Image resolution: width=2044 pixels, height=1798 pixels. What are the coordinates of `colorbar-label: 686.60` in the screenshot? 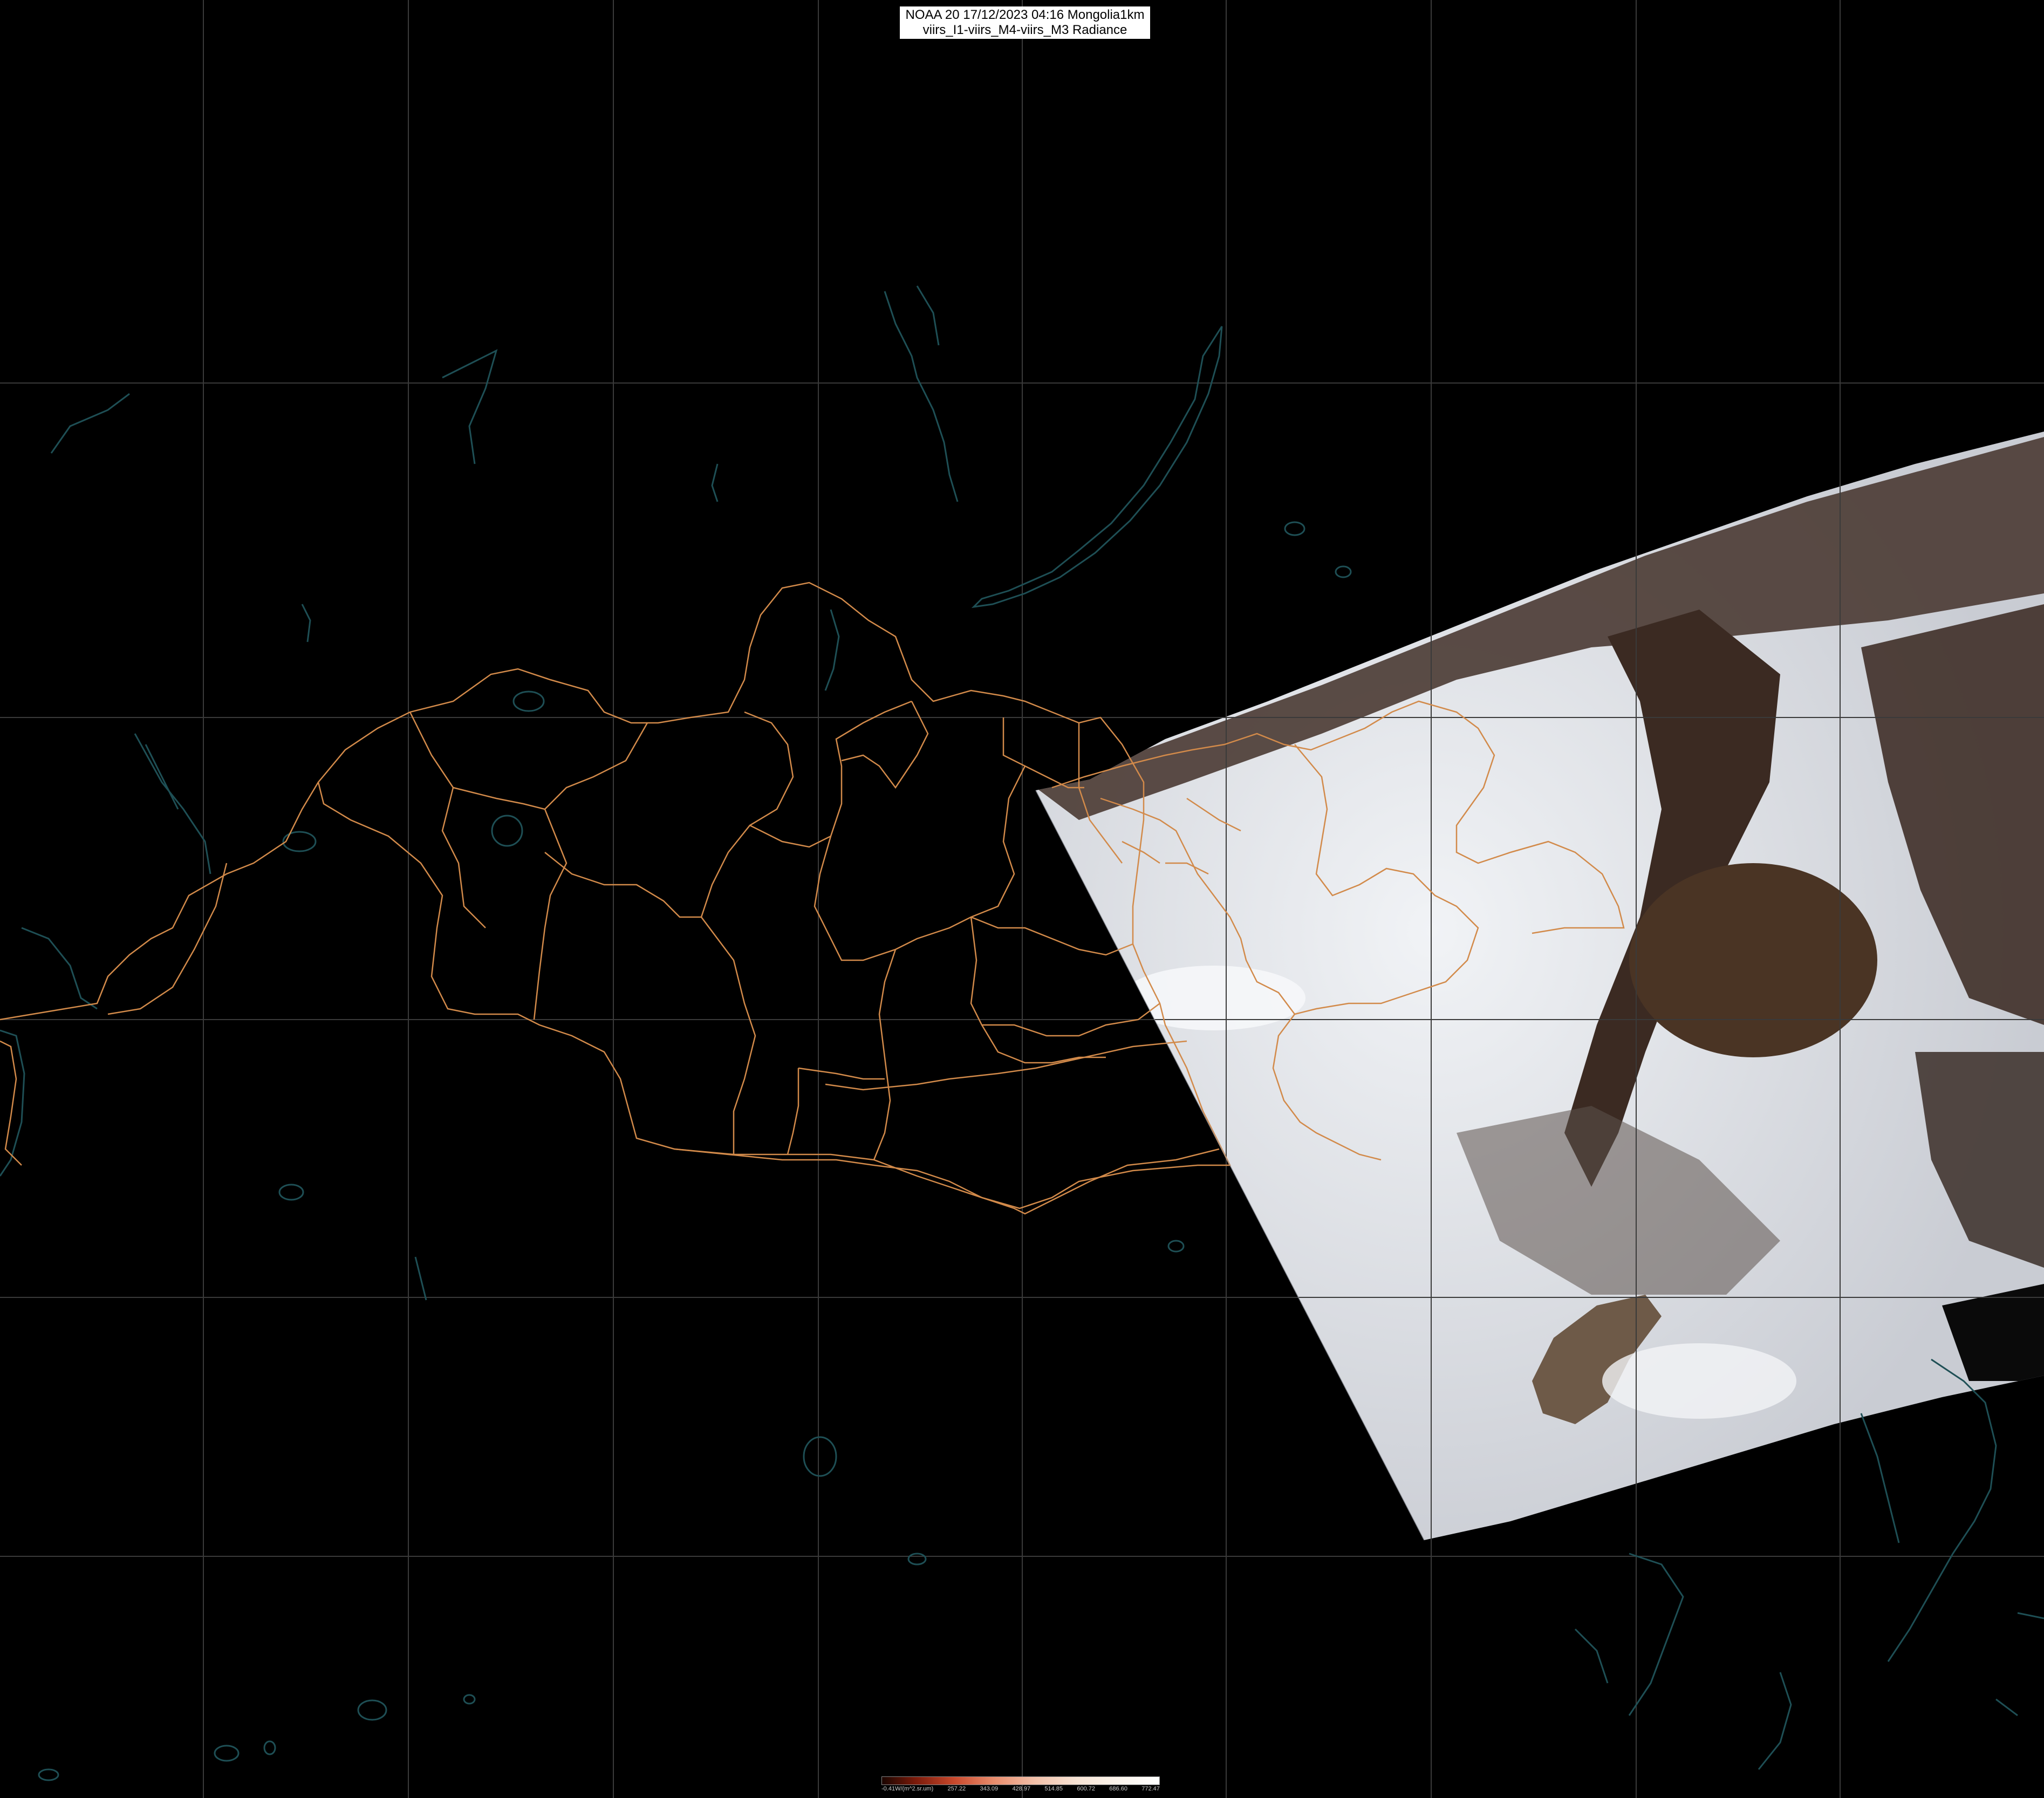 It's located at (1118, 1789).